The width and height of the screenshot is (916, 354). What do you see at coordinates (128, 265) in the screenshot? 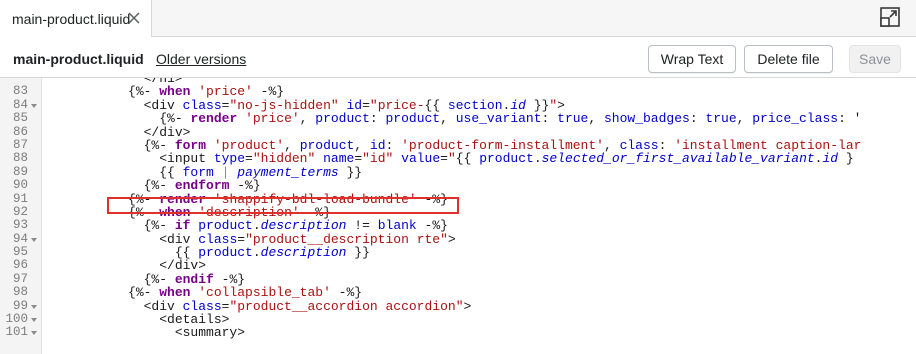
I see `code-text: </div>` at bounding box center [128, 265].